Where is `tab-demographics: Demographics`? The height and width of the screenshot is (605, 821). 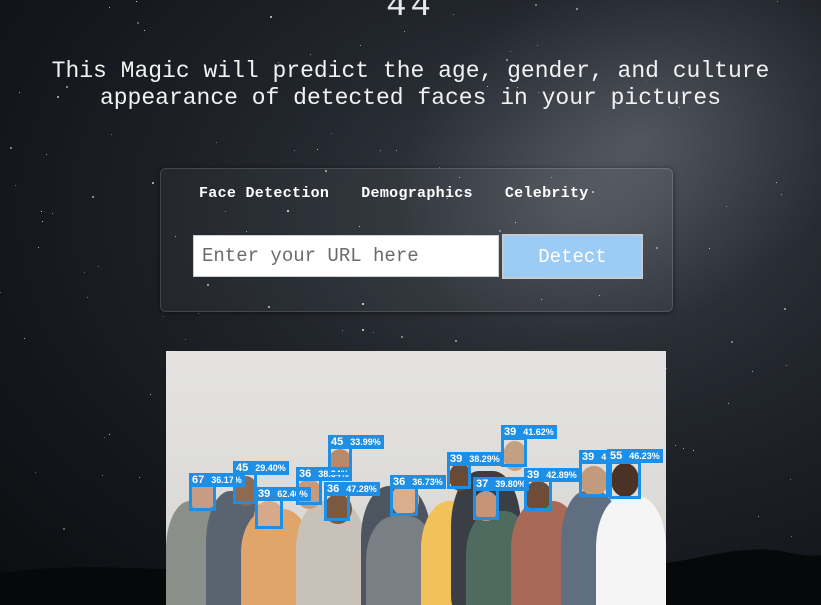
tab-demographics: Demographics is located at coordinates (417, 193).